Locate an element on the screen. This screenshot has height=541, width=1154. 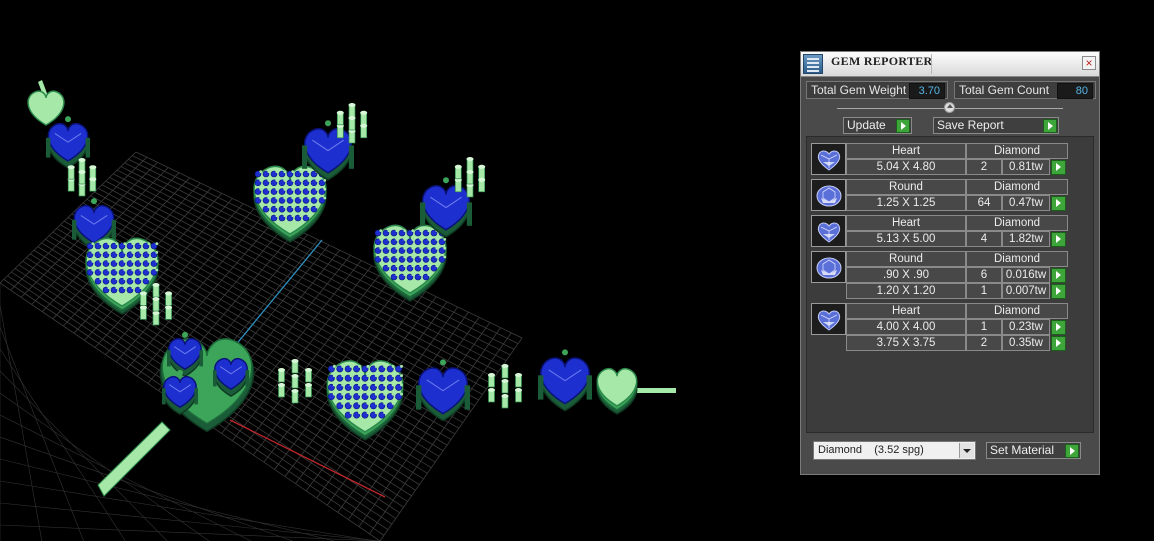
gem-count-value: 6 is located at coordinates (984, 275).